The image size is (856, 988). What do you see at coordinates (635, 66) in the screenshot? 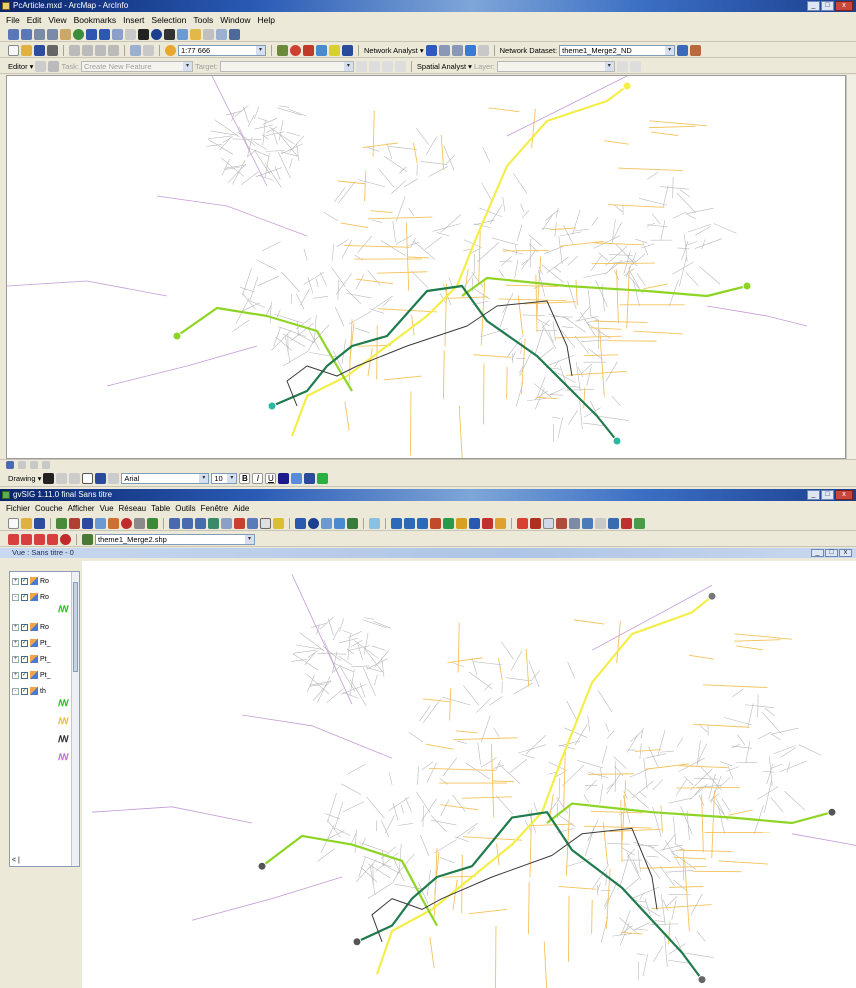
I see `contour-icon` at bounding box center [635, 66].